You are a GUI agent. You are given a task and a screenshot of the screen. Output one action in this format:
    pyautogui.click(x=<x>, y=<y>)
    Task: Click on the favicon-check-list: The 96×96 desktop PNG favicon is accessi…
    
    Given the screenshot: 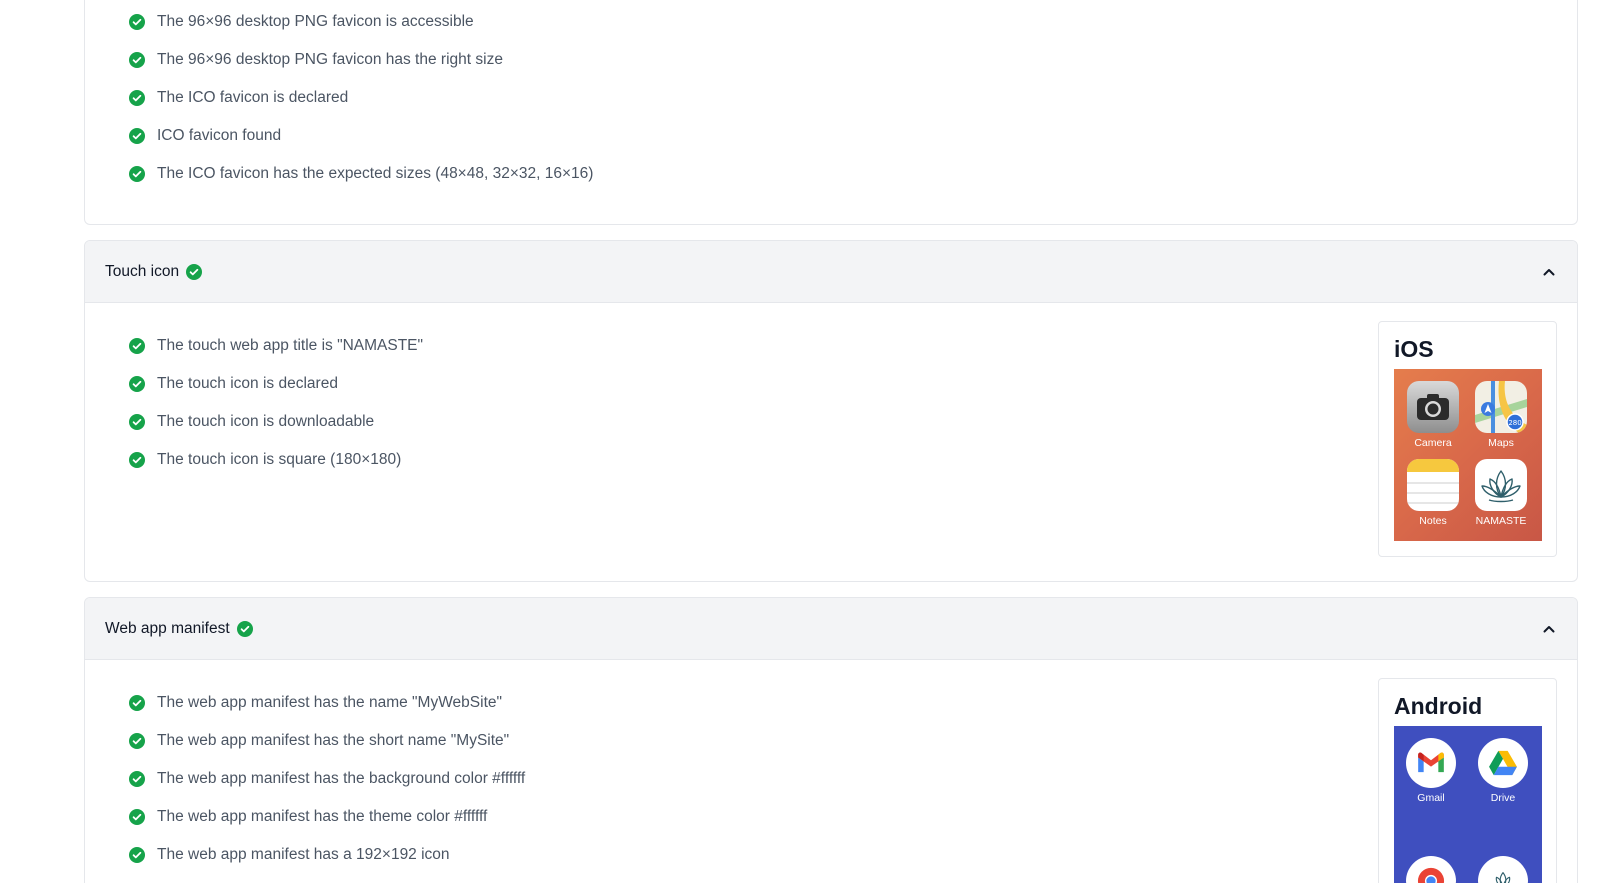 What is the action you would take?
    pyautogui.click(x=361, y=98)
    